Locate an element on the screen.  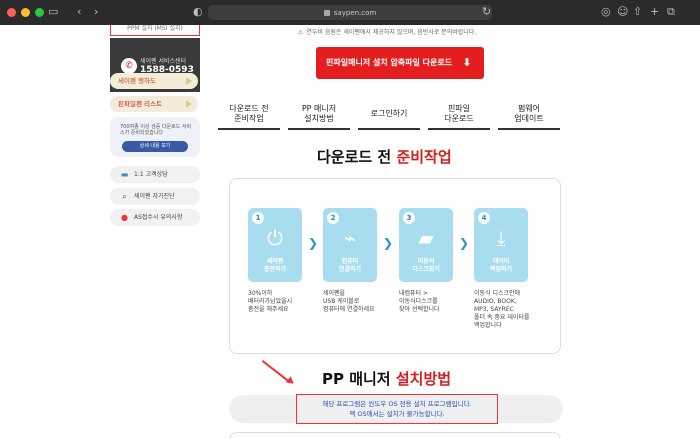
shield-icon: ◐ is located at coordinates (198, 12).